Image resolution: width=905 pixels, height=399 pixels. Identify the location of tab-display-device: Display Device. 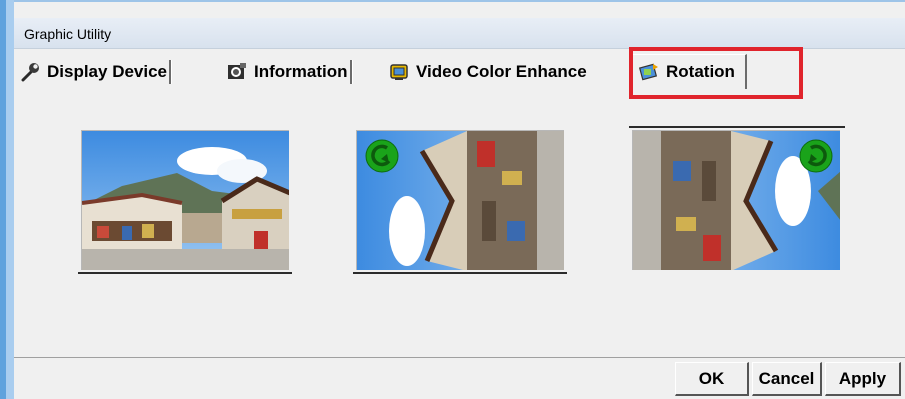
(96, 72).